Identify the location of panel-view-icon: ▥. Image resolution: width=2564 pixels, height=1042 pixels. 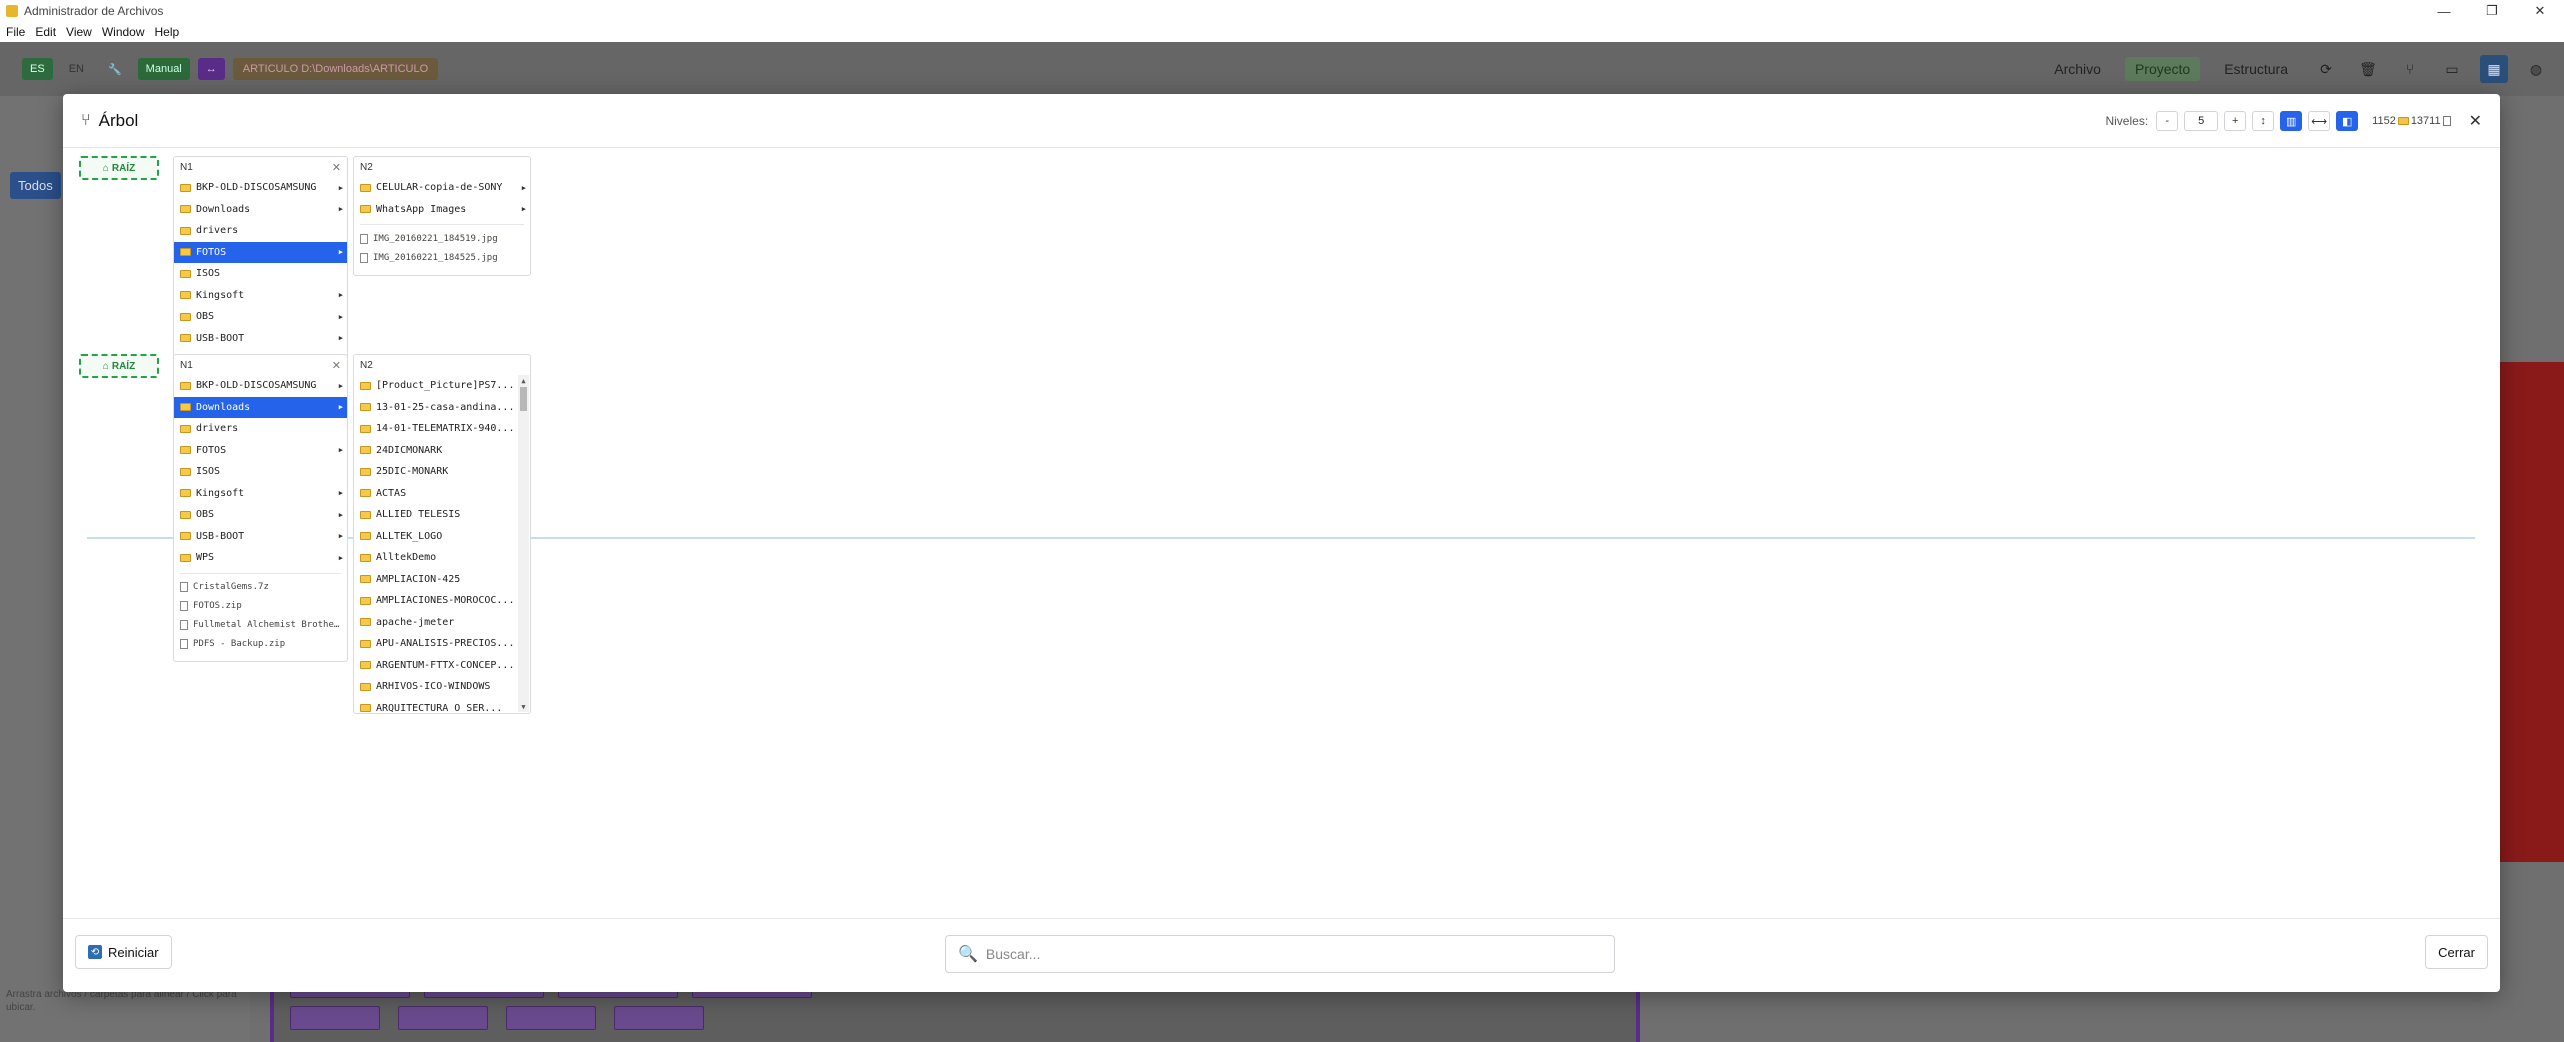
(2291, 121).